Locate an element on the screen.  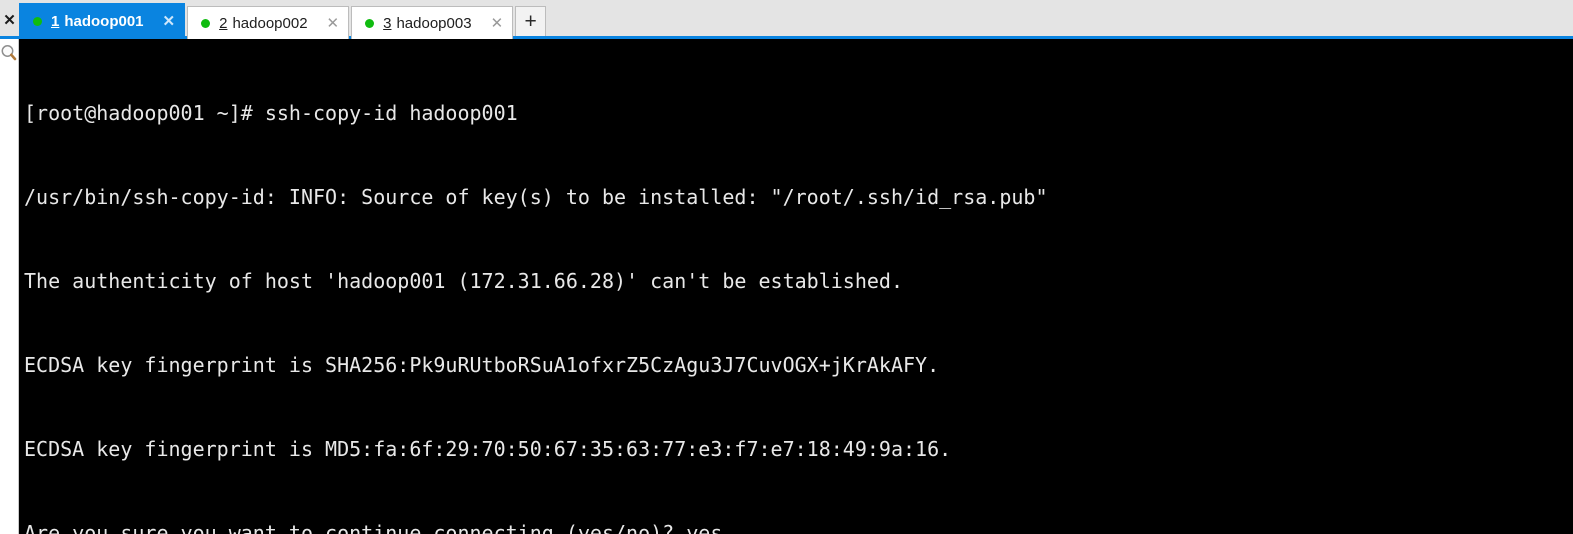
new-tab-button: + is located at coordinates (531, 22).